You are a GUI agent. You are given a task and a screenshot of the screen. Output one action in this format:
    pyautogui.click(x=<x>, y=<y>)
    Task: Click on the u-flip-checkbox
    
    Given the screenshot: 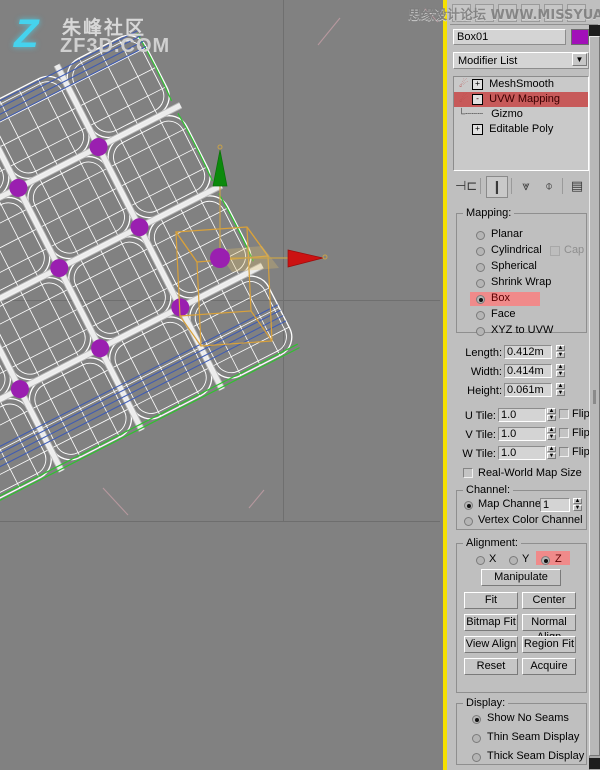 What is the action you would take?
    pyautogui.click(x=564, y=414)
    